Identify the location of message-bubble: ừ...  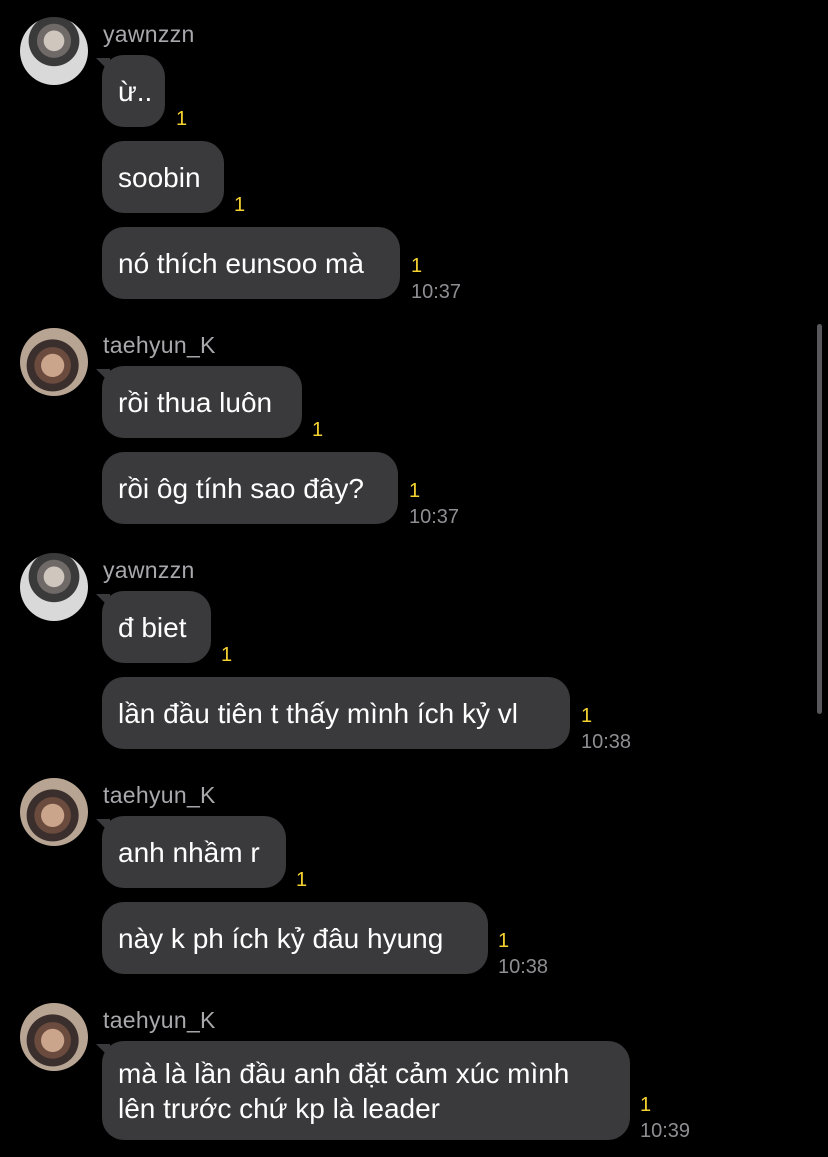
(133, 91).